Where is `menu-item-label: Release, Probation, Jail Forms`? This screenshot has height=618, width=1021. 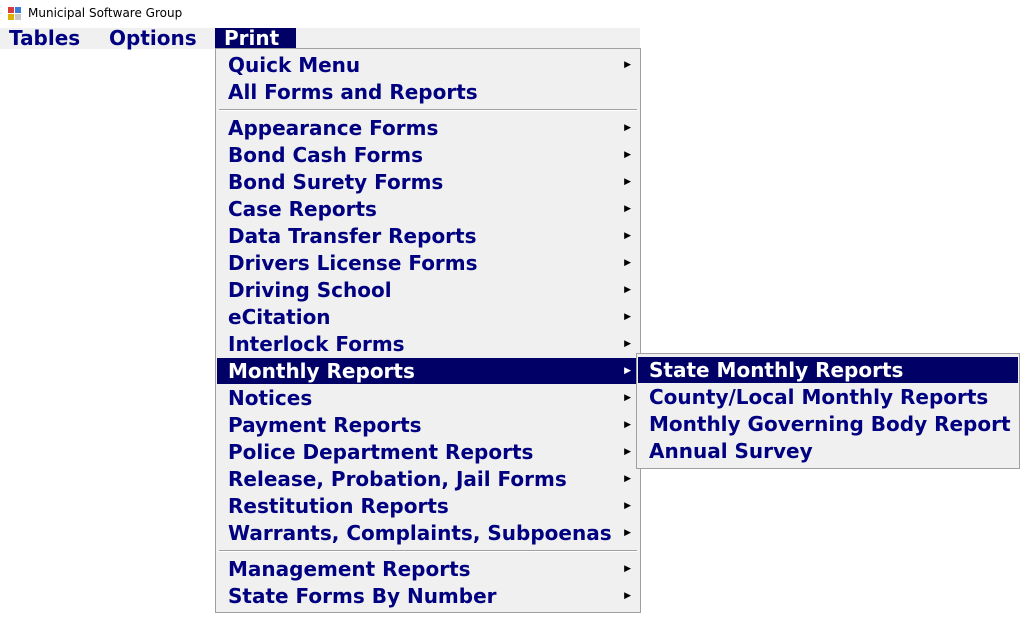
menu-item-label: Release, Probation, Jail Forms is located at coordinates (397, 479).